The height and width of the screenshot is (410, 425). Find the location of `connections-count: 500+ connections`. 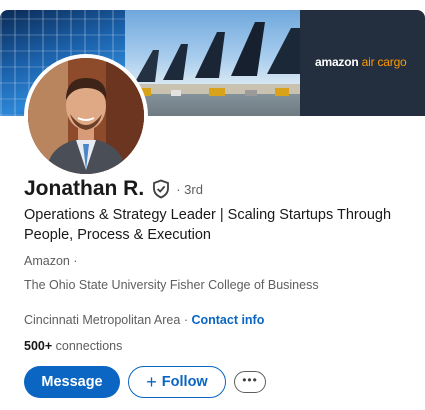

connections-count: 500+ connections is located at coordinates (73, 346).